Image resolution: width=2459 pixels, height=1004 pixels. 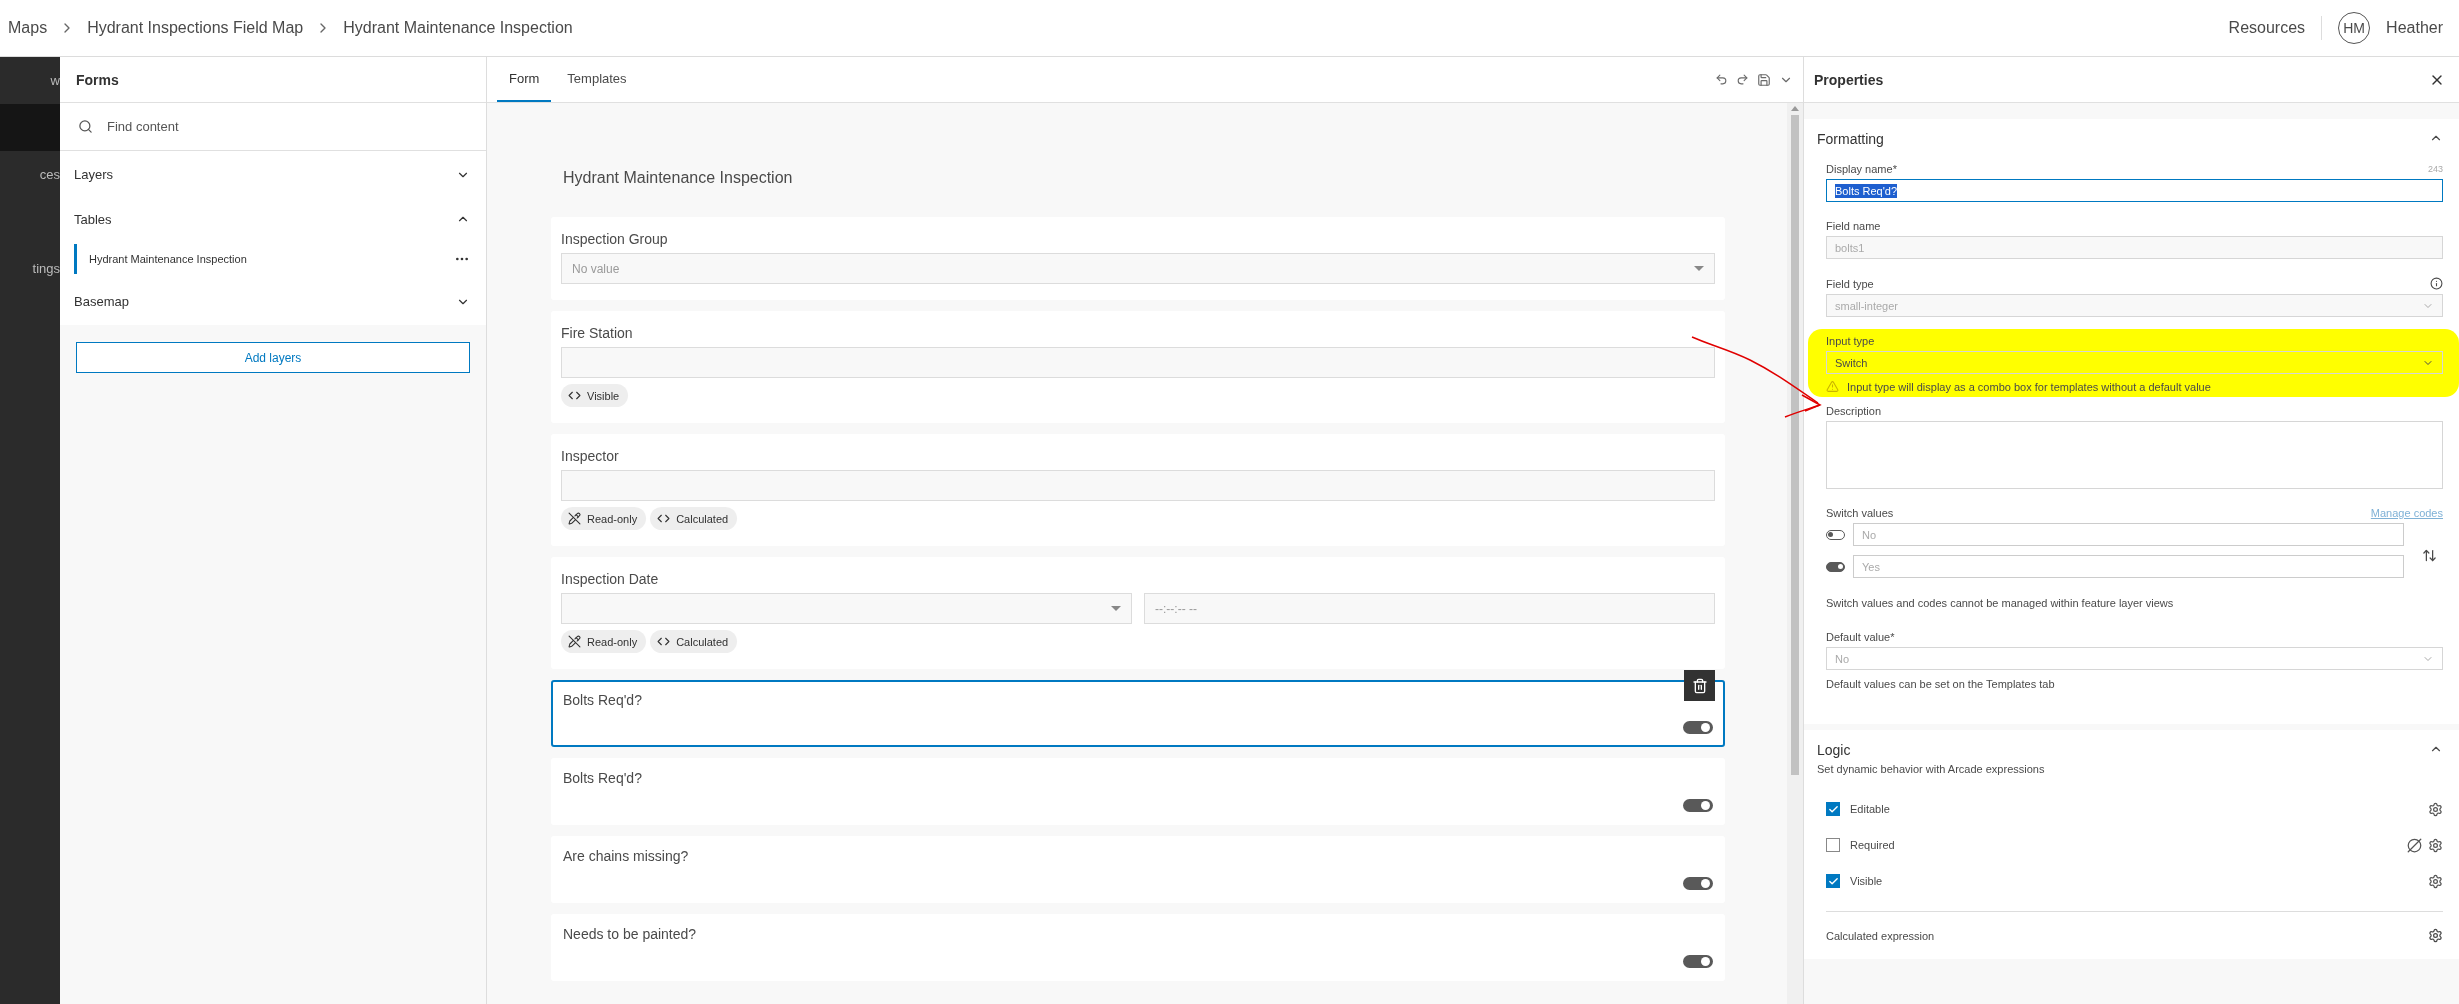 I want to click on toggle-on-icon, so click(x=1835, y=566).